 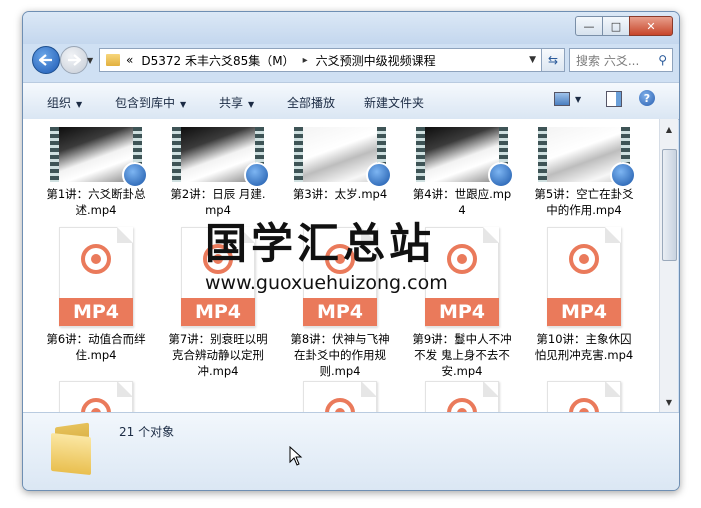 I want to click on forward-button, so click(x=74, y=60).